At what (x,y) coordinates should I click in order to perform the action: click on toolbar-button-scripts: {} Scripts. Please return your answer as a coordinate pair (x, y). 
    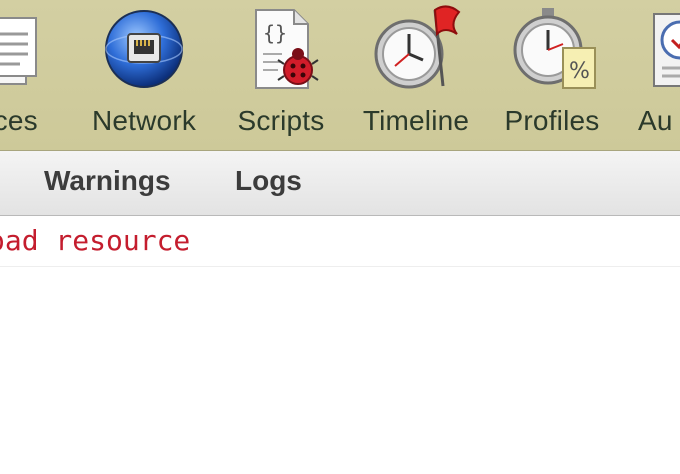
    Looking at the image, I should click on (281, 75).